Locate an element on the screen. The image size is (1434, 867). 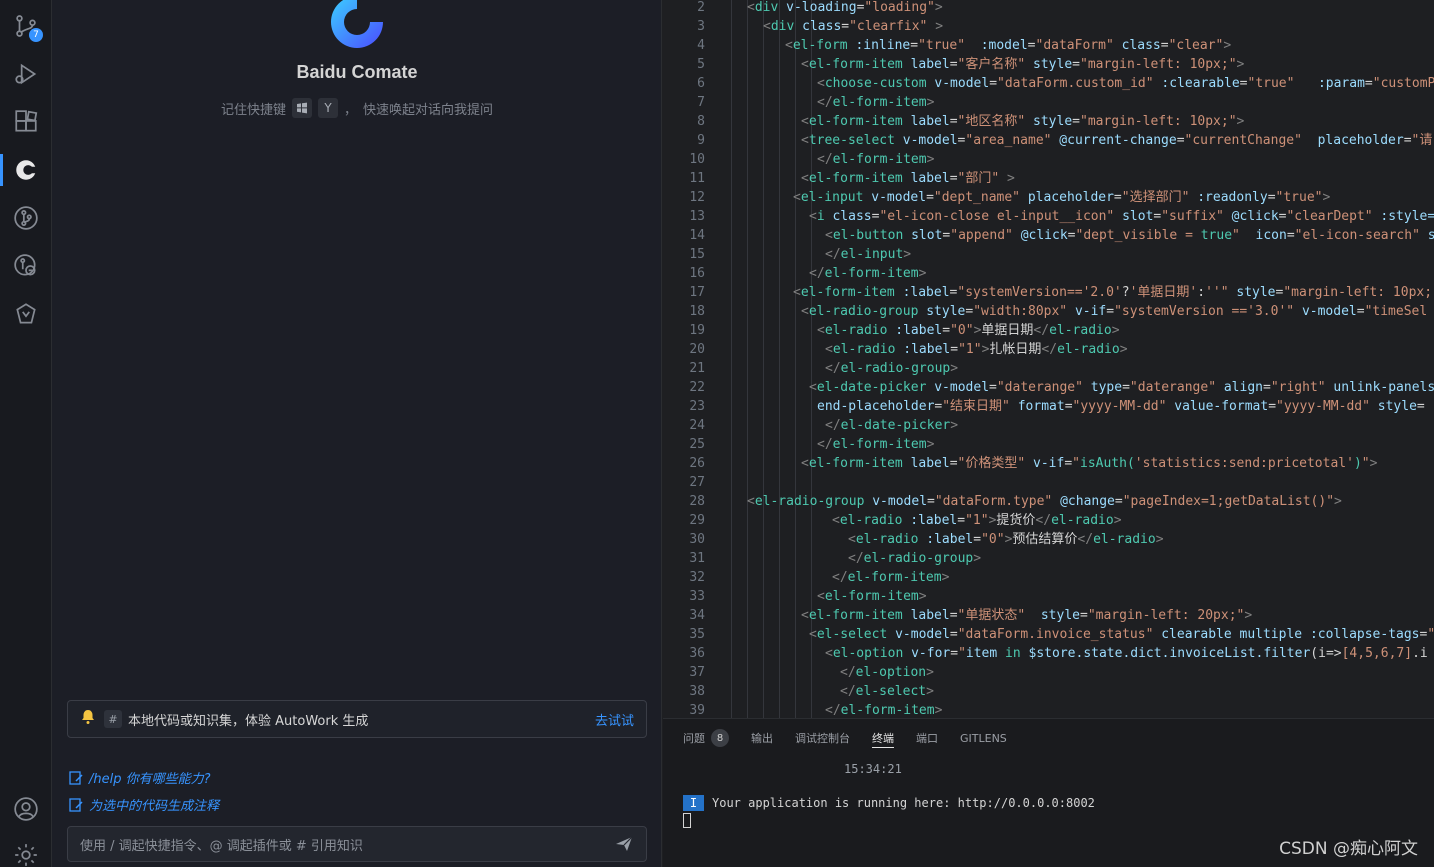
comate-icon is located at coordinates (26, 170).